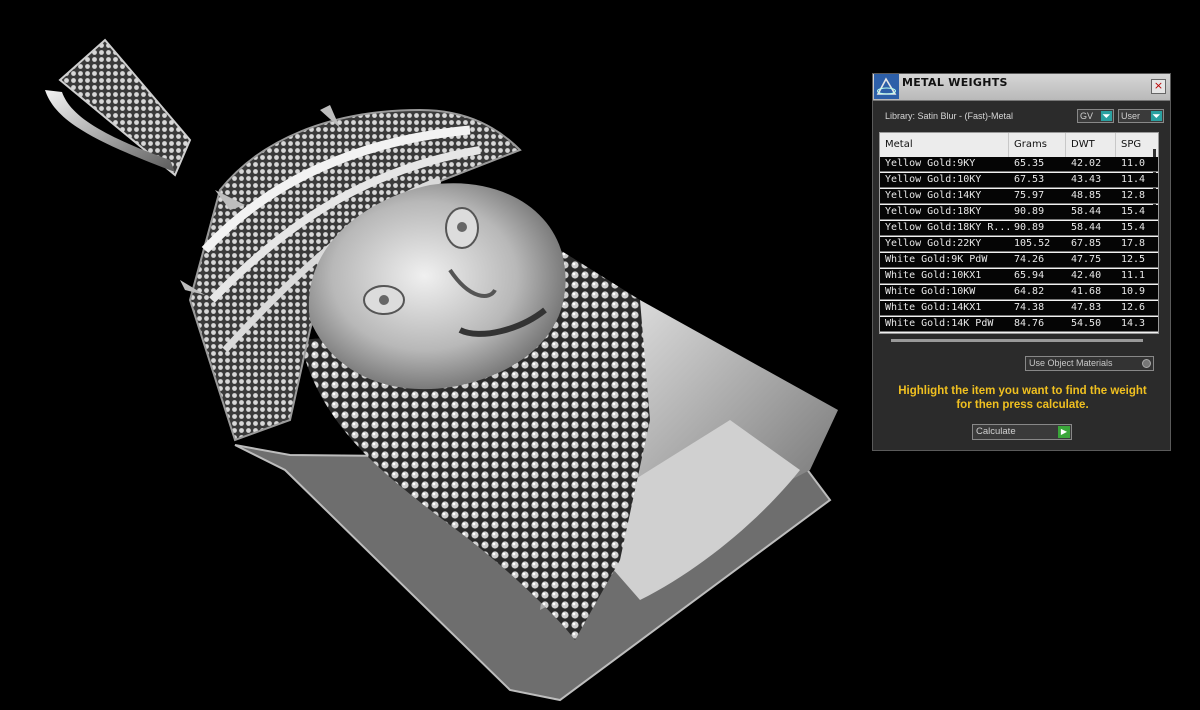  I want to click on cell-grams: 65.35, so click(1029, 163).